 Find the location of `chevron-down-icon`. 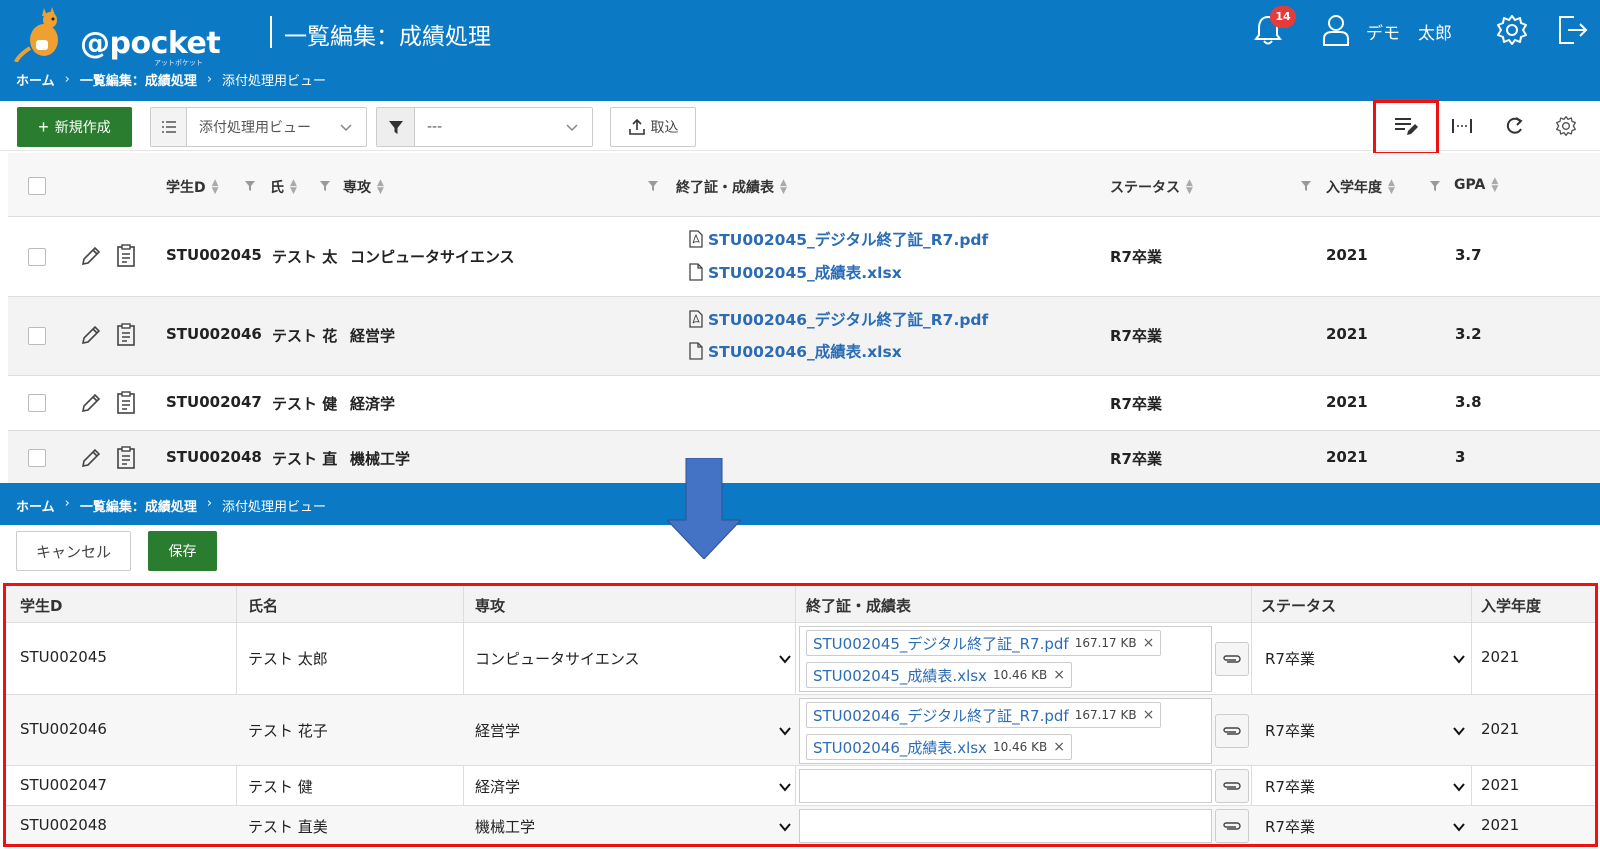

chevron-down-icon is located at coordinates (785, 827).